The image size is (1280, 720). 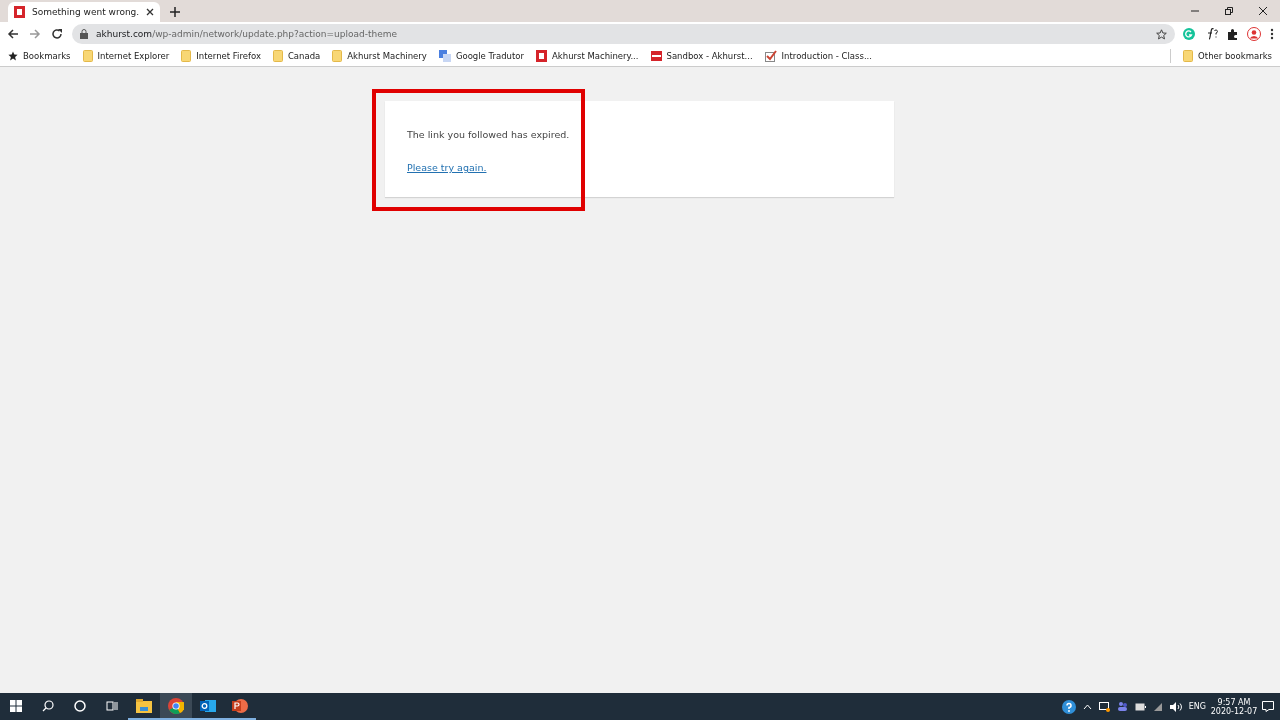 I want to click on reload-button, so click(x=57, y=34).